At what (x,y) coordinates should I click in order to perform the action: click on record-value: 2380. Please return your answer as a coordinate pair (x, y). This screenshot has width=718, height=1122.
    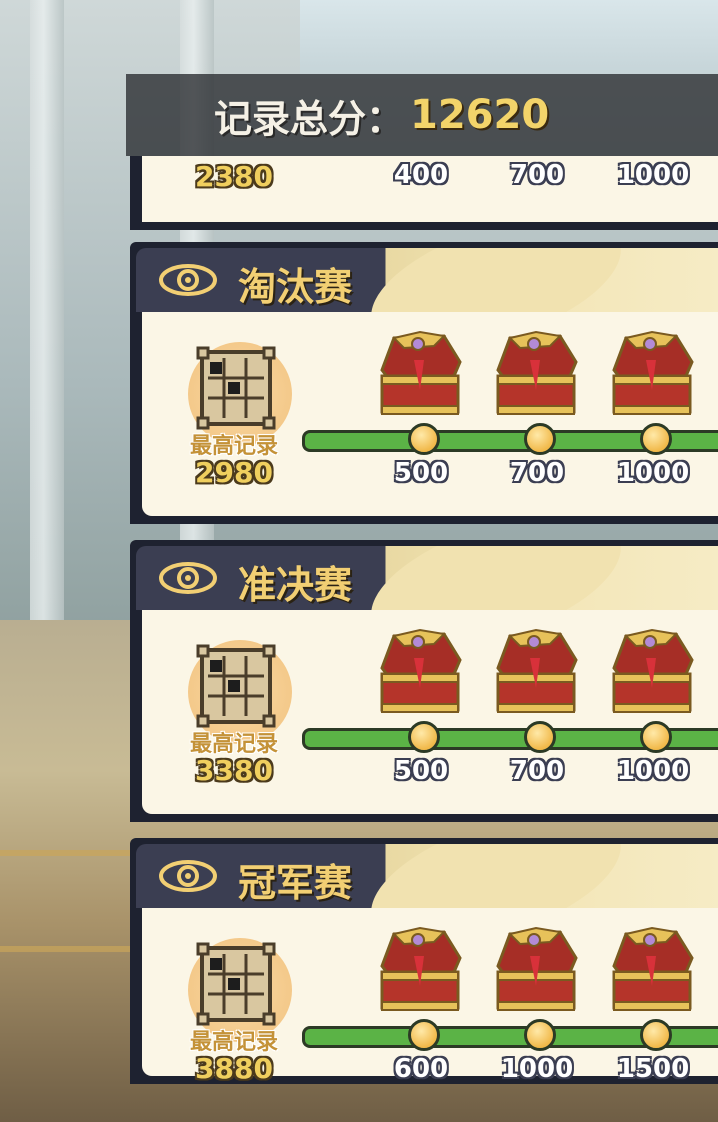
    Looking at the image, I should click on (234, 176).